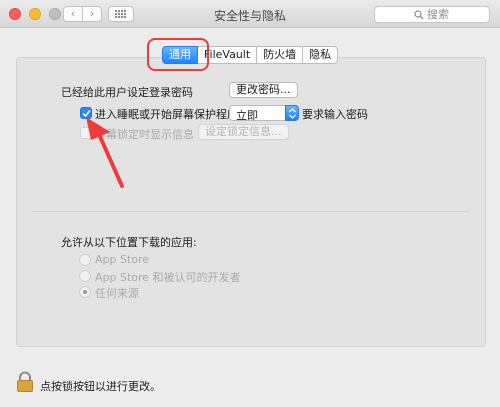  What do you see at coordinates (25, 382) in the screenshot?
I see `lock-icon` at bounding box center [25, 382].